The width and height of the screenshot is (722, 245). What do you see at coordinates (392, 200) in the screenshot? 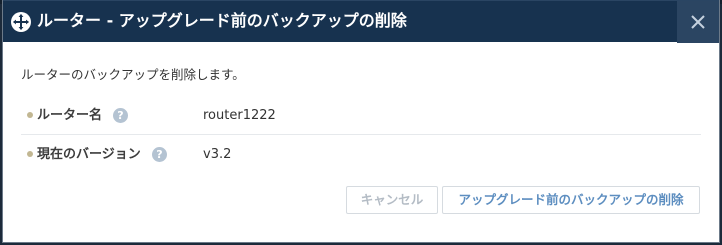
I see `cancel-button: キャンセル` at bounding box center [392, 200].